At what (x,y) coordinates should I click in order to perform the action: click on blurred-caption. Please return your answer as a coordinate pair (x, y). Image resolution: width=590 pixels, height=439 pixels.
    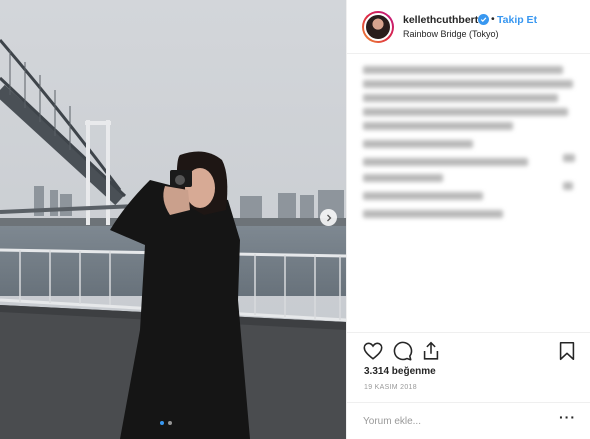
    Looking at the image, I should click on (473, 146).